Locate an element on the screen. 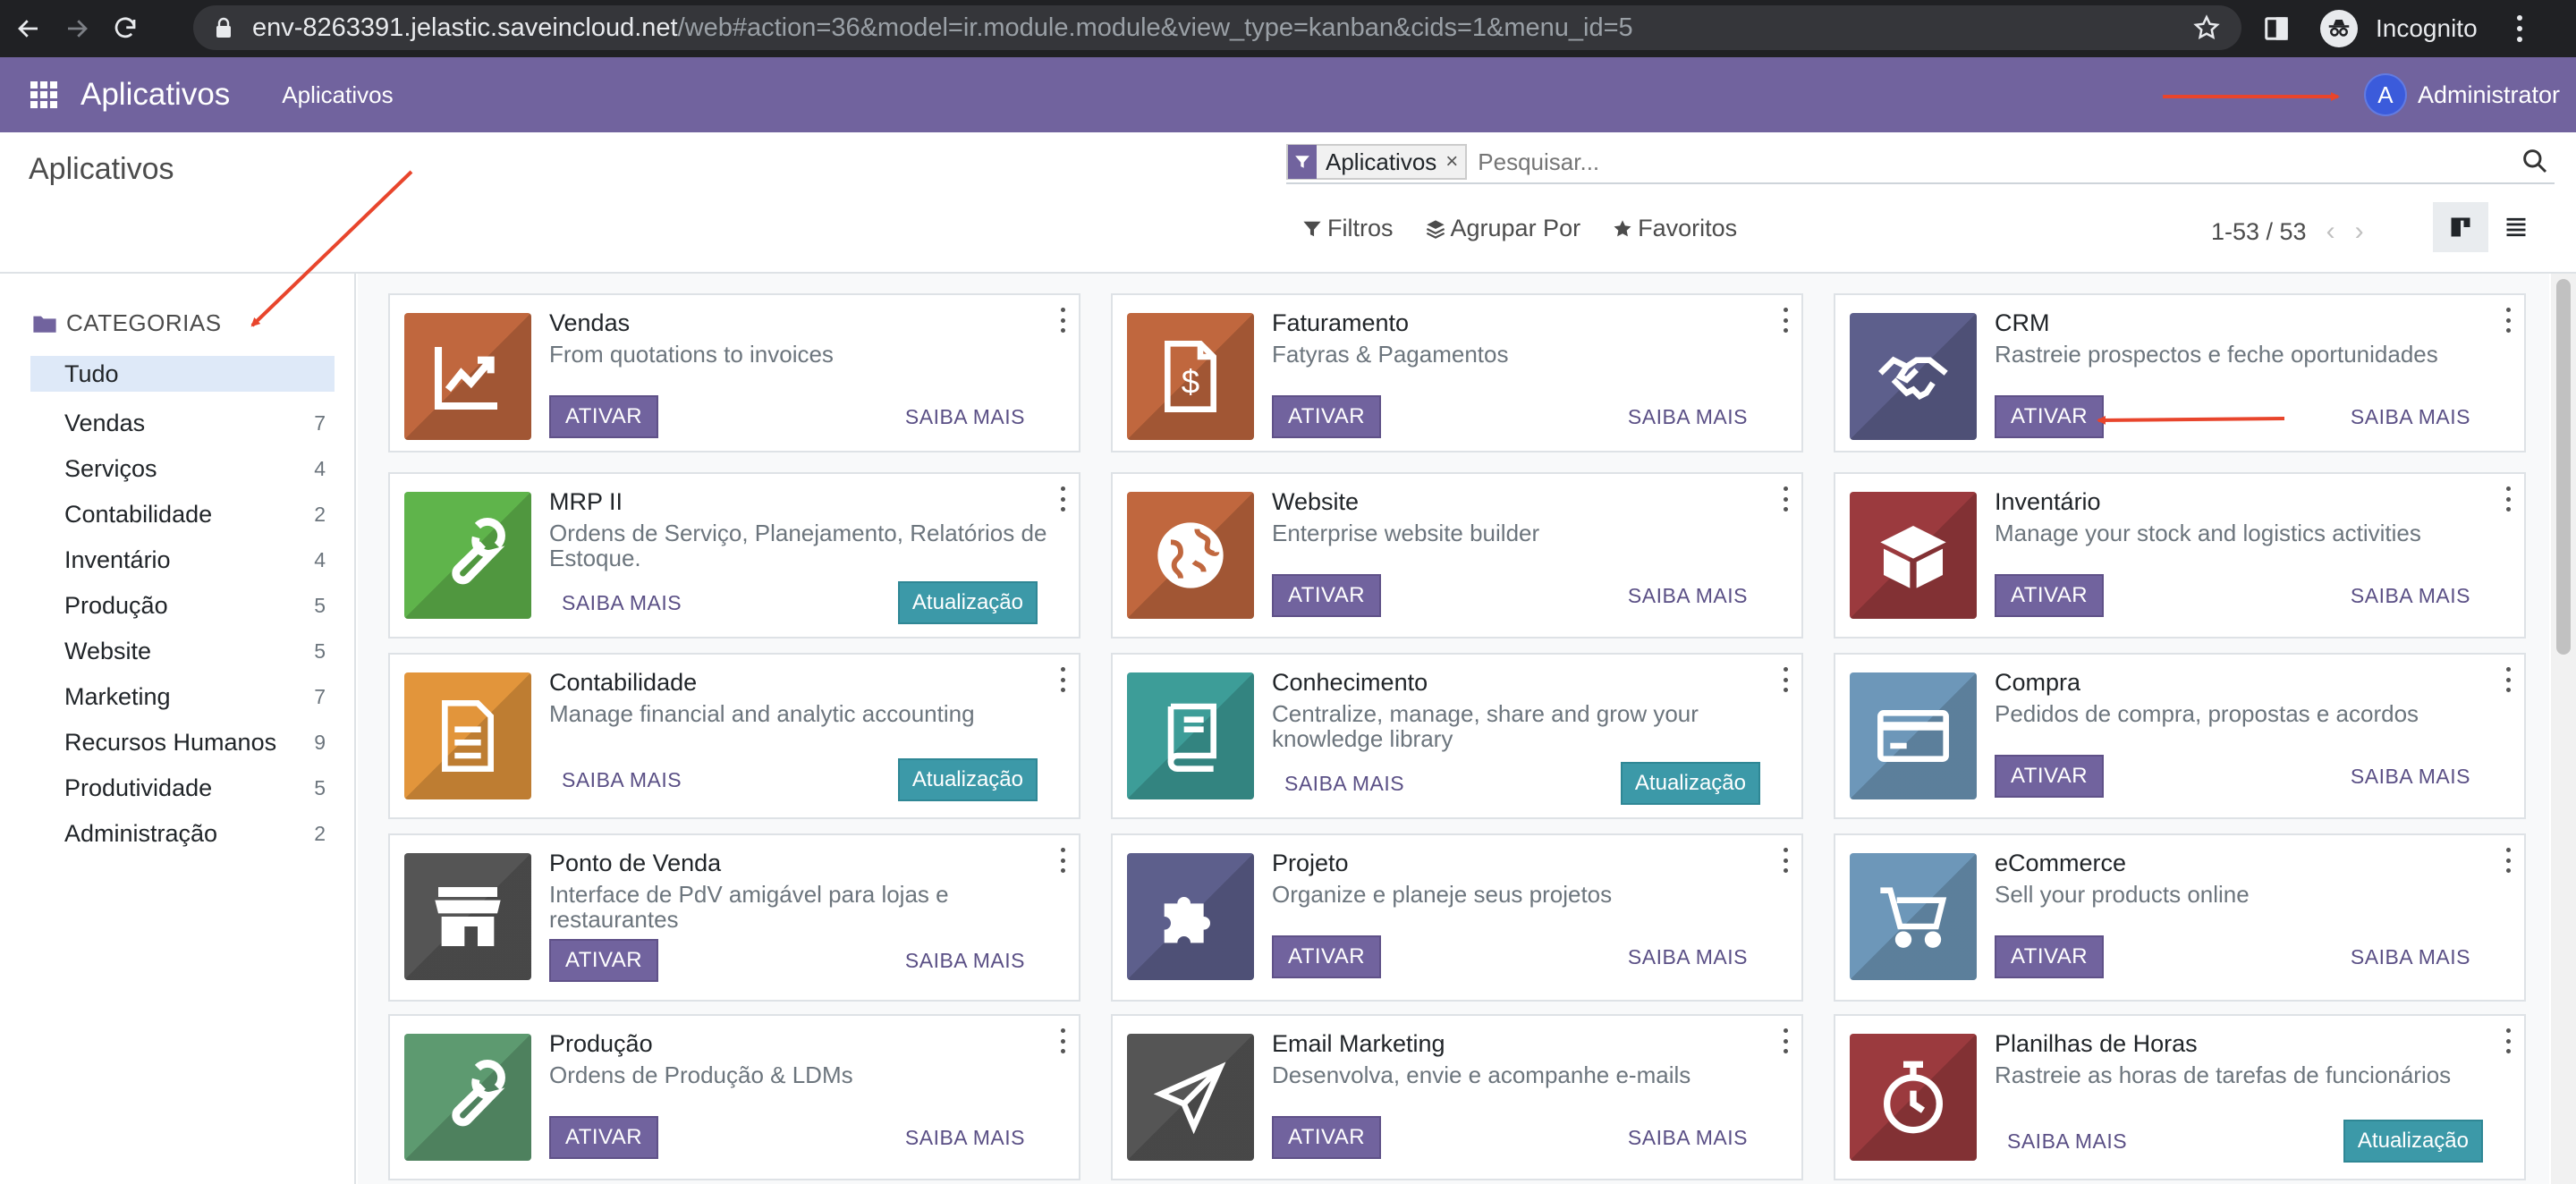  reload-icon is located at coordinates (125, 28).